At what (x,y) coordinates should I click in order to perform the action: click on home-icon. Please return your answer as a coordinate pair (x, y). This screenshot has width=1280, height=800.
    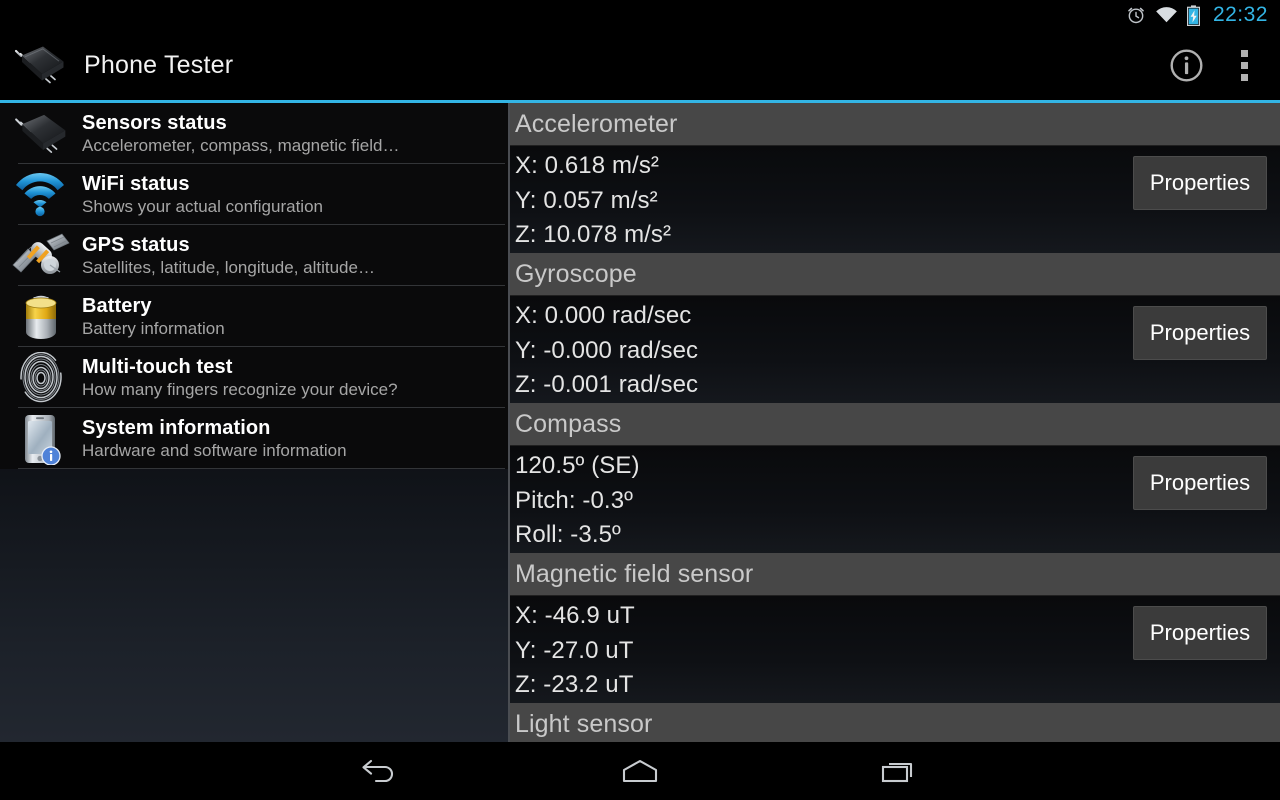
    Looking at the image, I should click on (640, 771).